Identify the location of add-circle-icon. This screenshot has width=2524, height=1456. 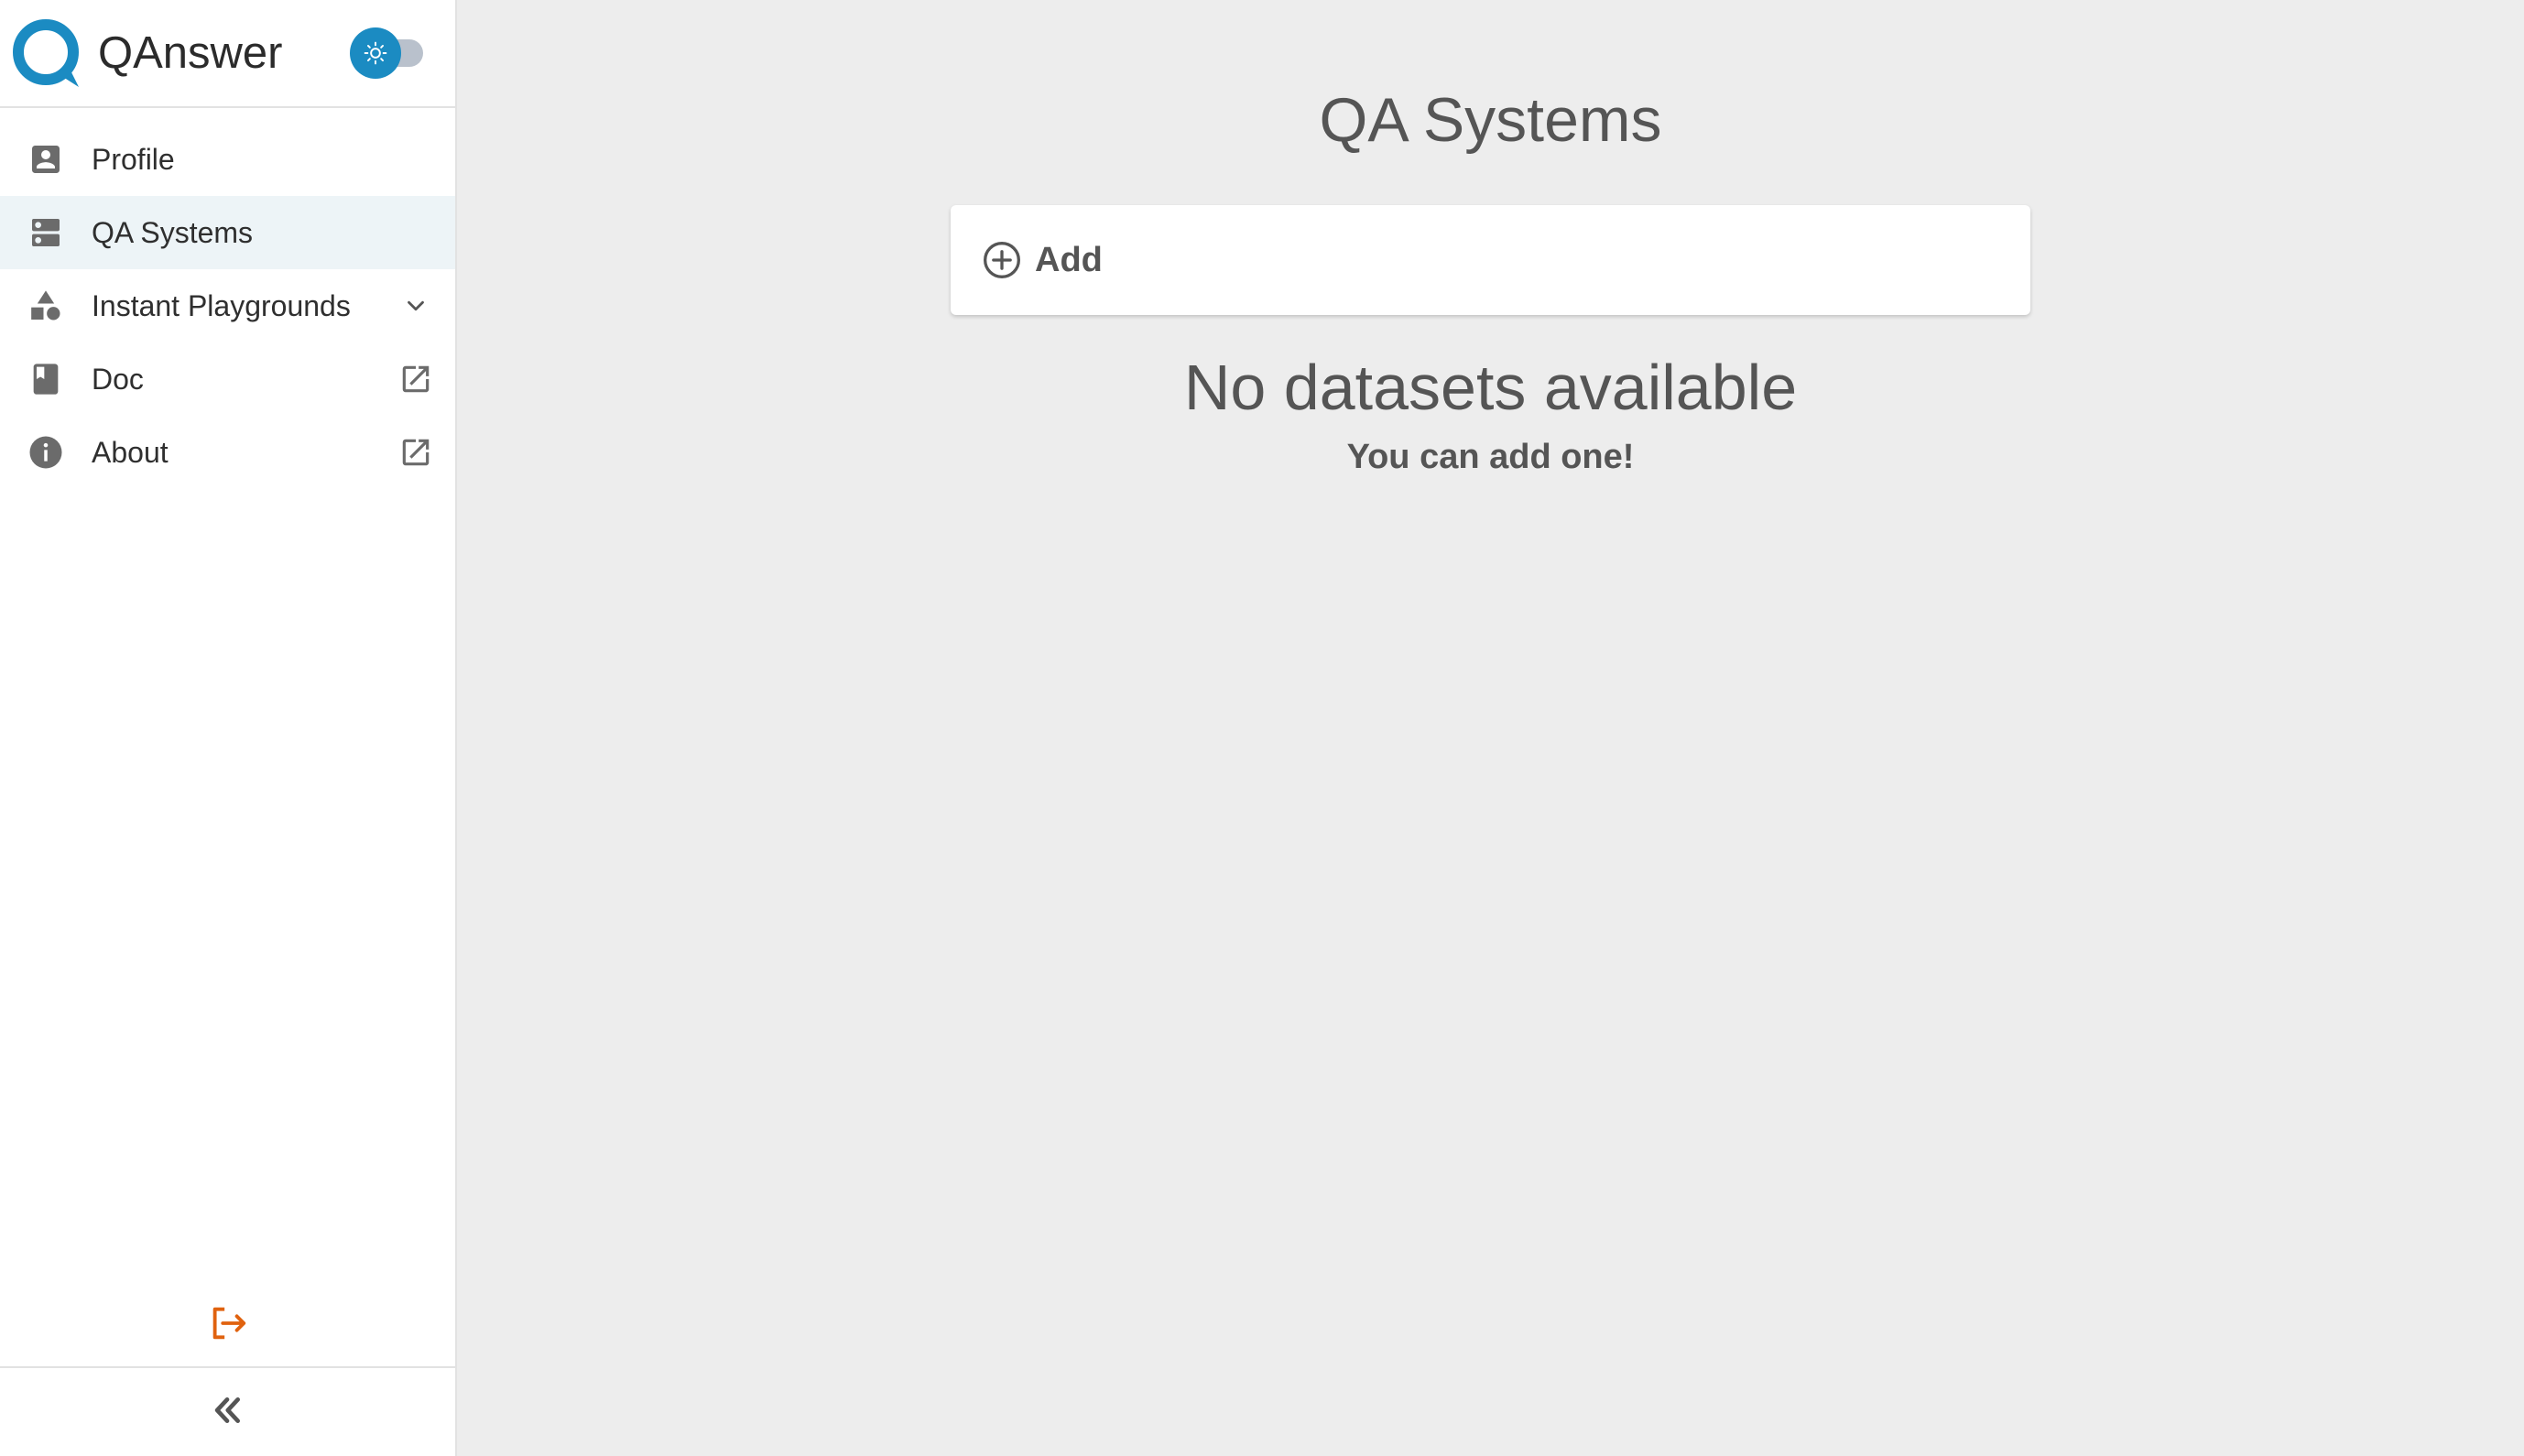
(1002, 260).